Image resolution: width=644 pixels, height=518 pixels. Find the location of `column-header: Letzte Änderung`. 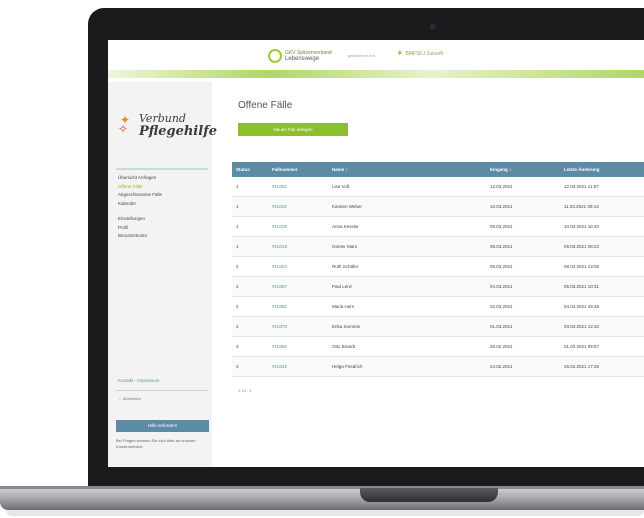

column-header: Letzte Änderung is located at coordinates (602, 169).